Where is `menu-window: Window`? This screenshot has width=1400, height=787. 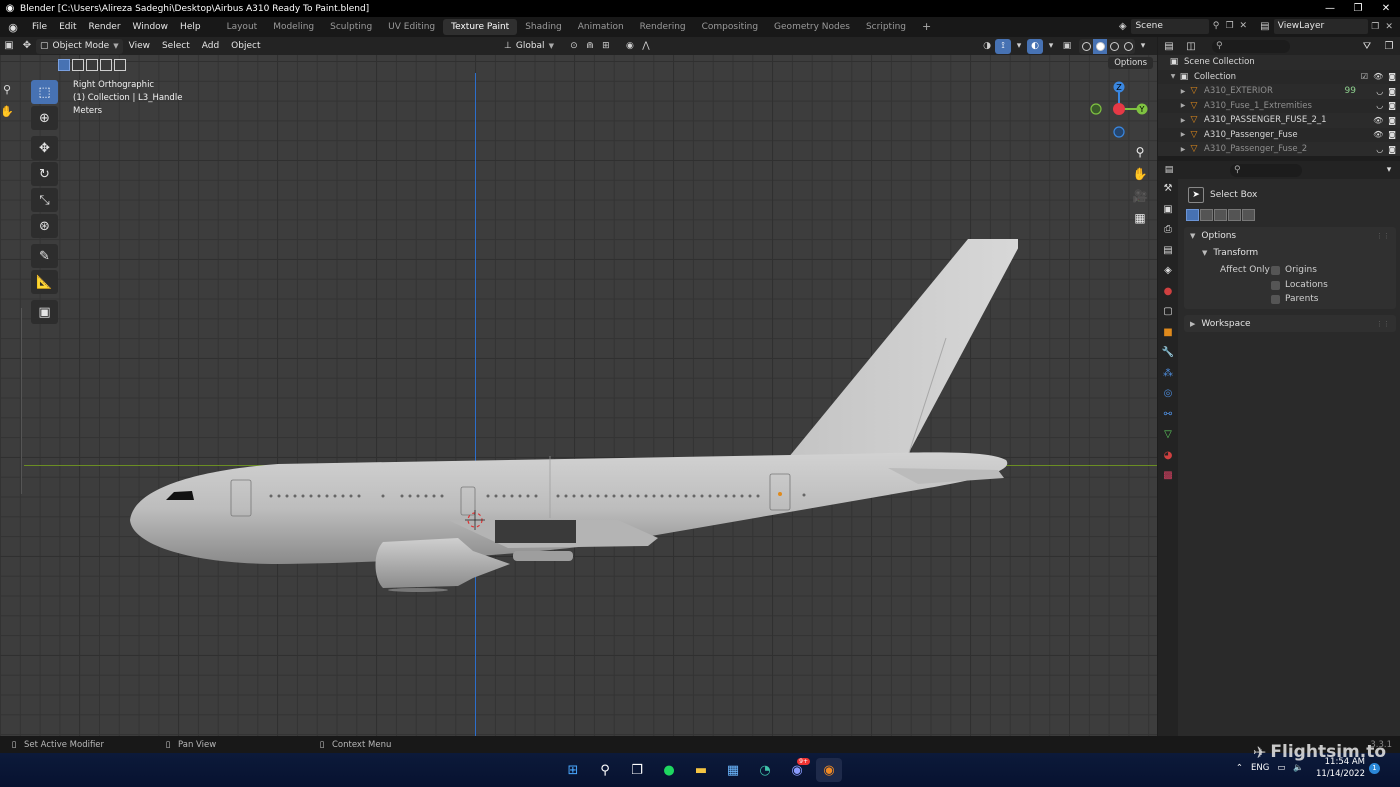
menu-window: Window is located at coordinates (151, 27).